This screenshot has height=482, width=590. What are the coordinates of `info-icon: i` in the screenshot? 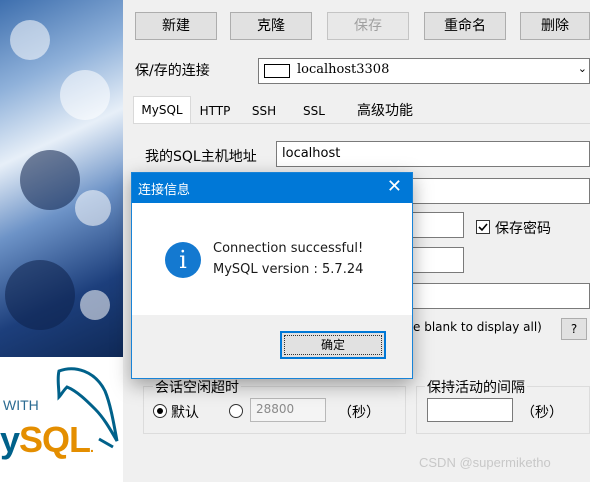 It's located at (183, 260).